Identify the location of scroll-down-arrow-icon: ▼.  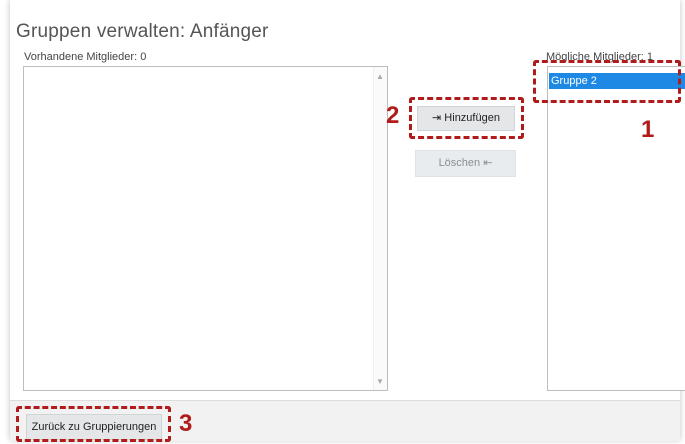
(380, 382).